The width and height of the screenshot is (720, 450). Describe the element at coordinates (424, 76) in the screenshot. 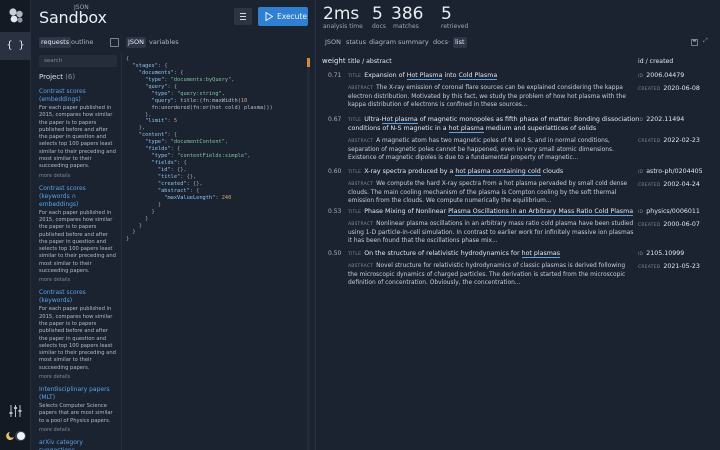

I see `highlighted-term: Hot Plasma` at that location.